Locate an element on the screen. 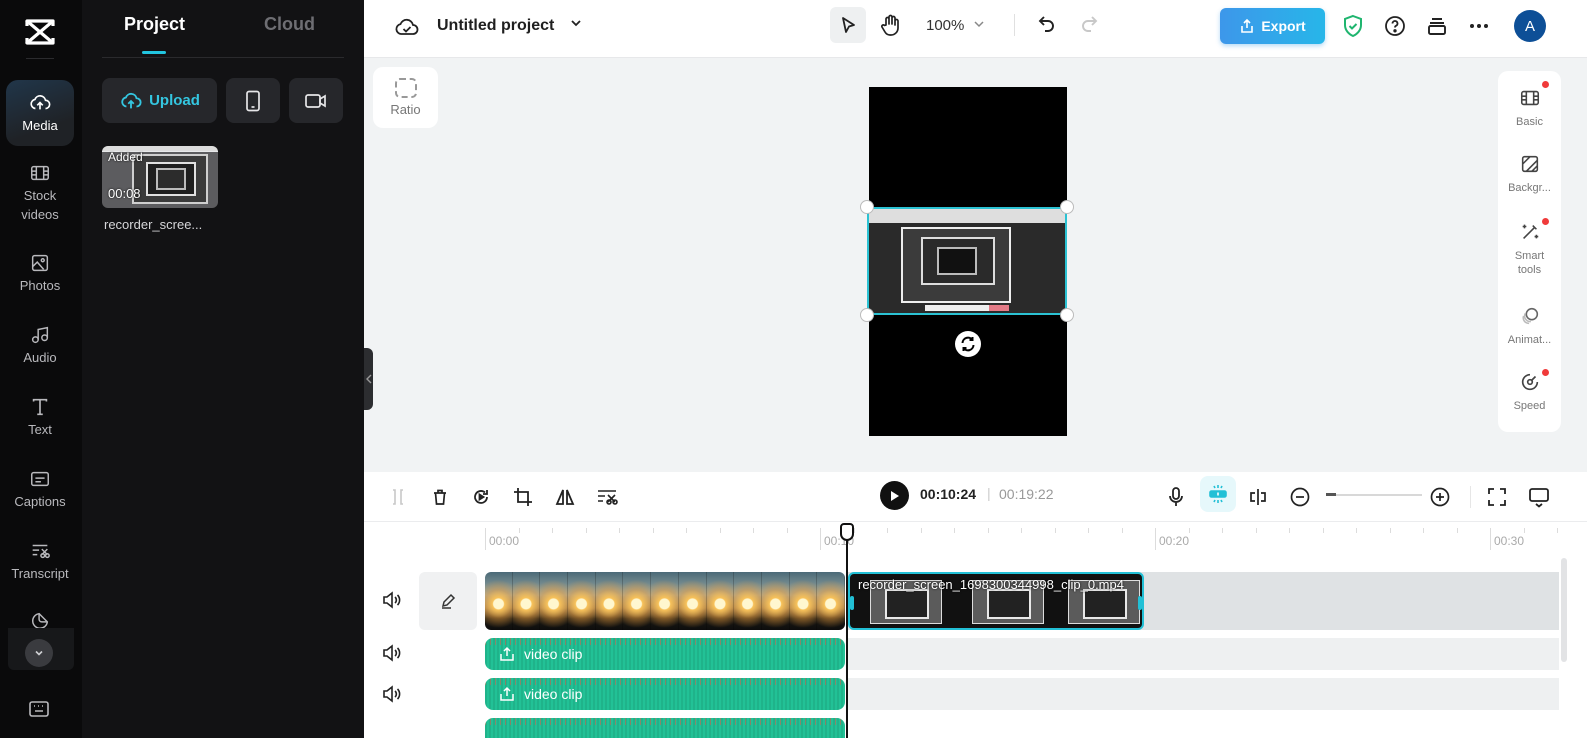 Image resolution: width=1587 pixels, height=738 pixels. zoom-chevron-icon is located at coordinates (979, 26).